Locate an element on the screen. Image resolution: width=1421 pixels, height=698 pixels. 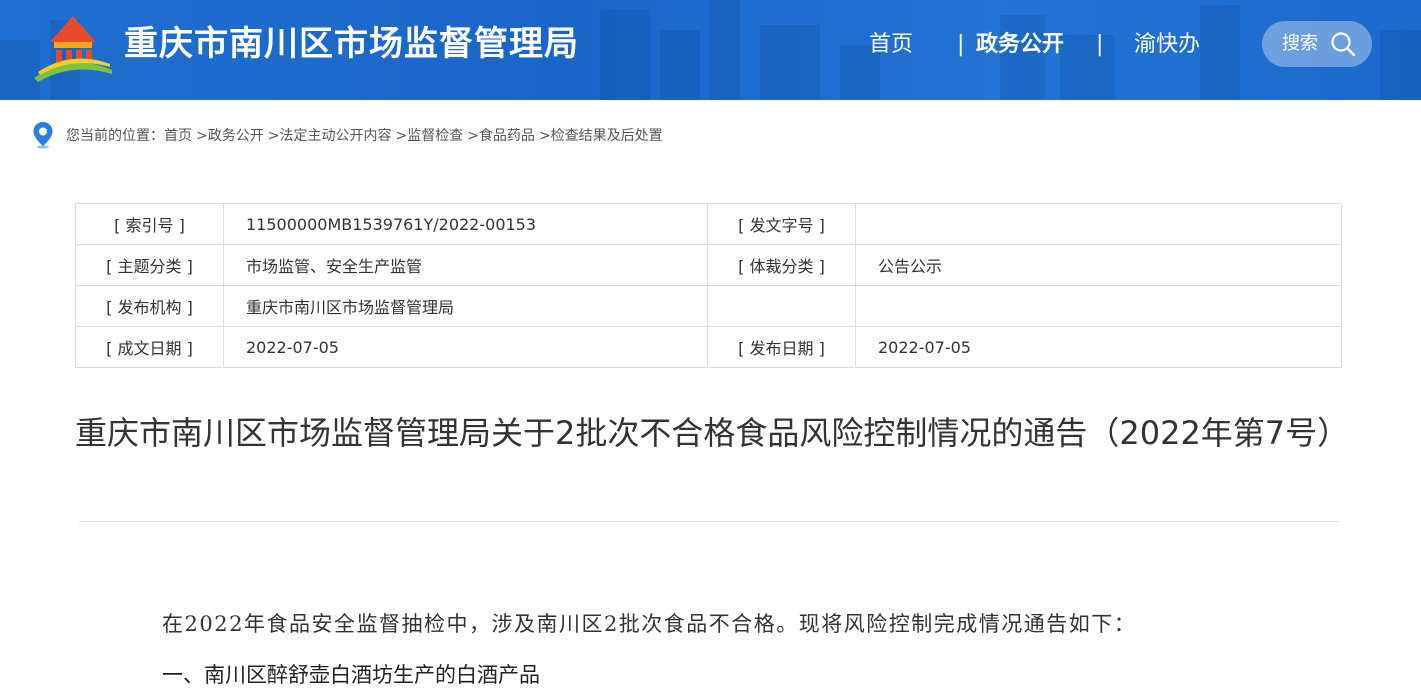
search-button: 搜索 is located at coordinates (1317, 44).